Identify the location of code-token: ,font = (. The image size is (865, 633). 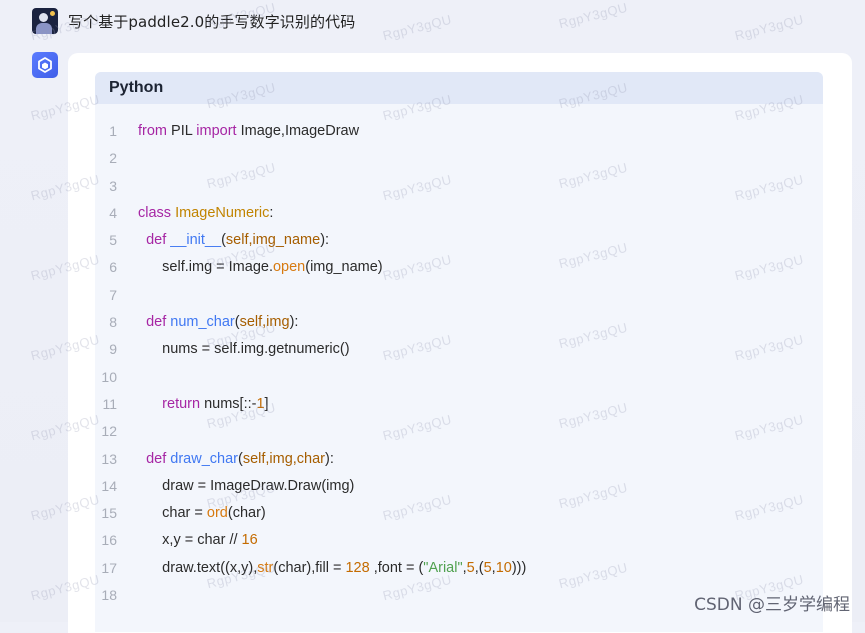
(396, 567).